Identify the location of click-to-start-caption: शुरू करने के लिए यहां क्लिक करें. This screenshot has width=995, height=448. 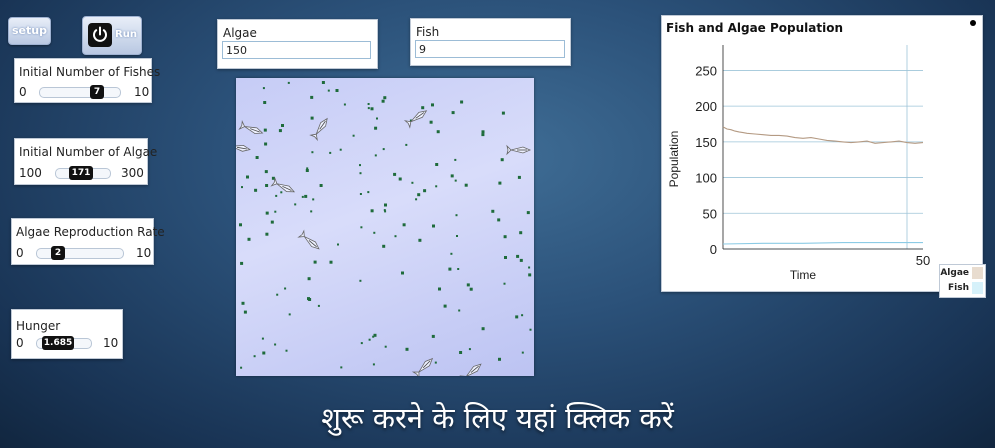
(497, 417).